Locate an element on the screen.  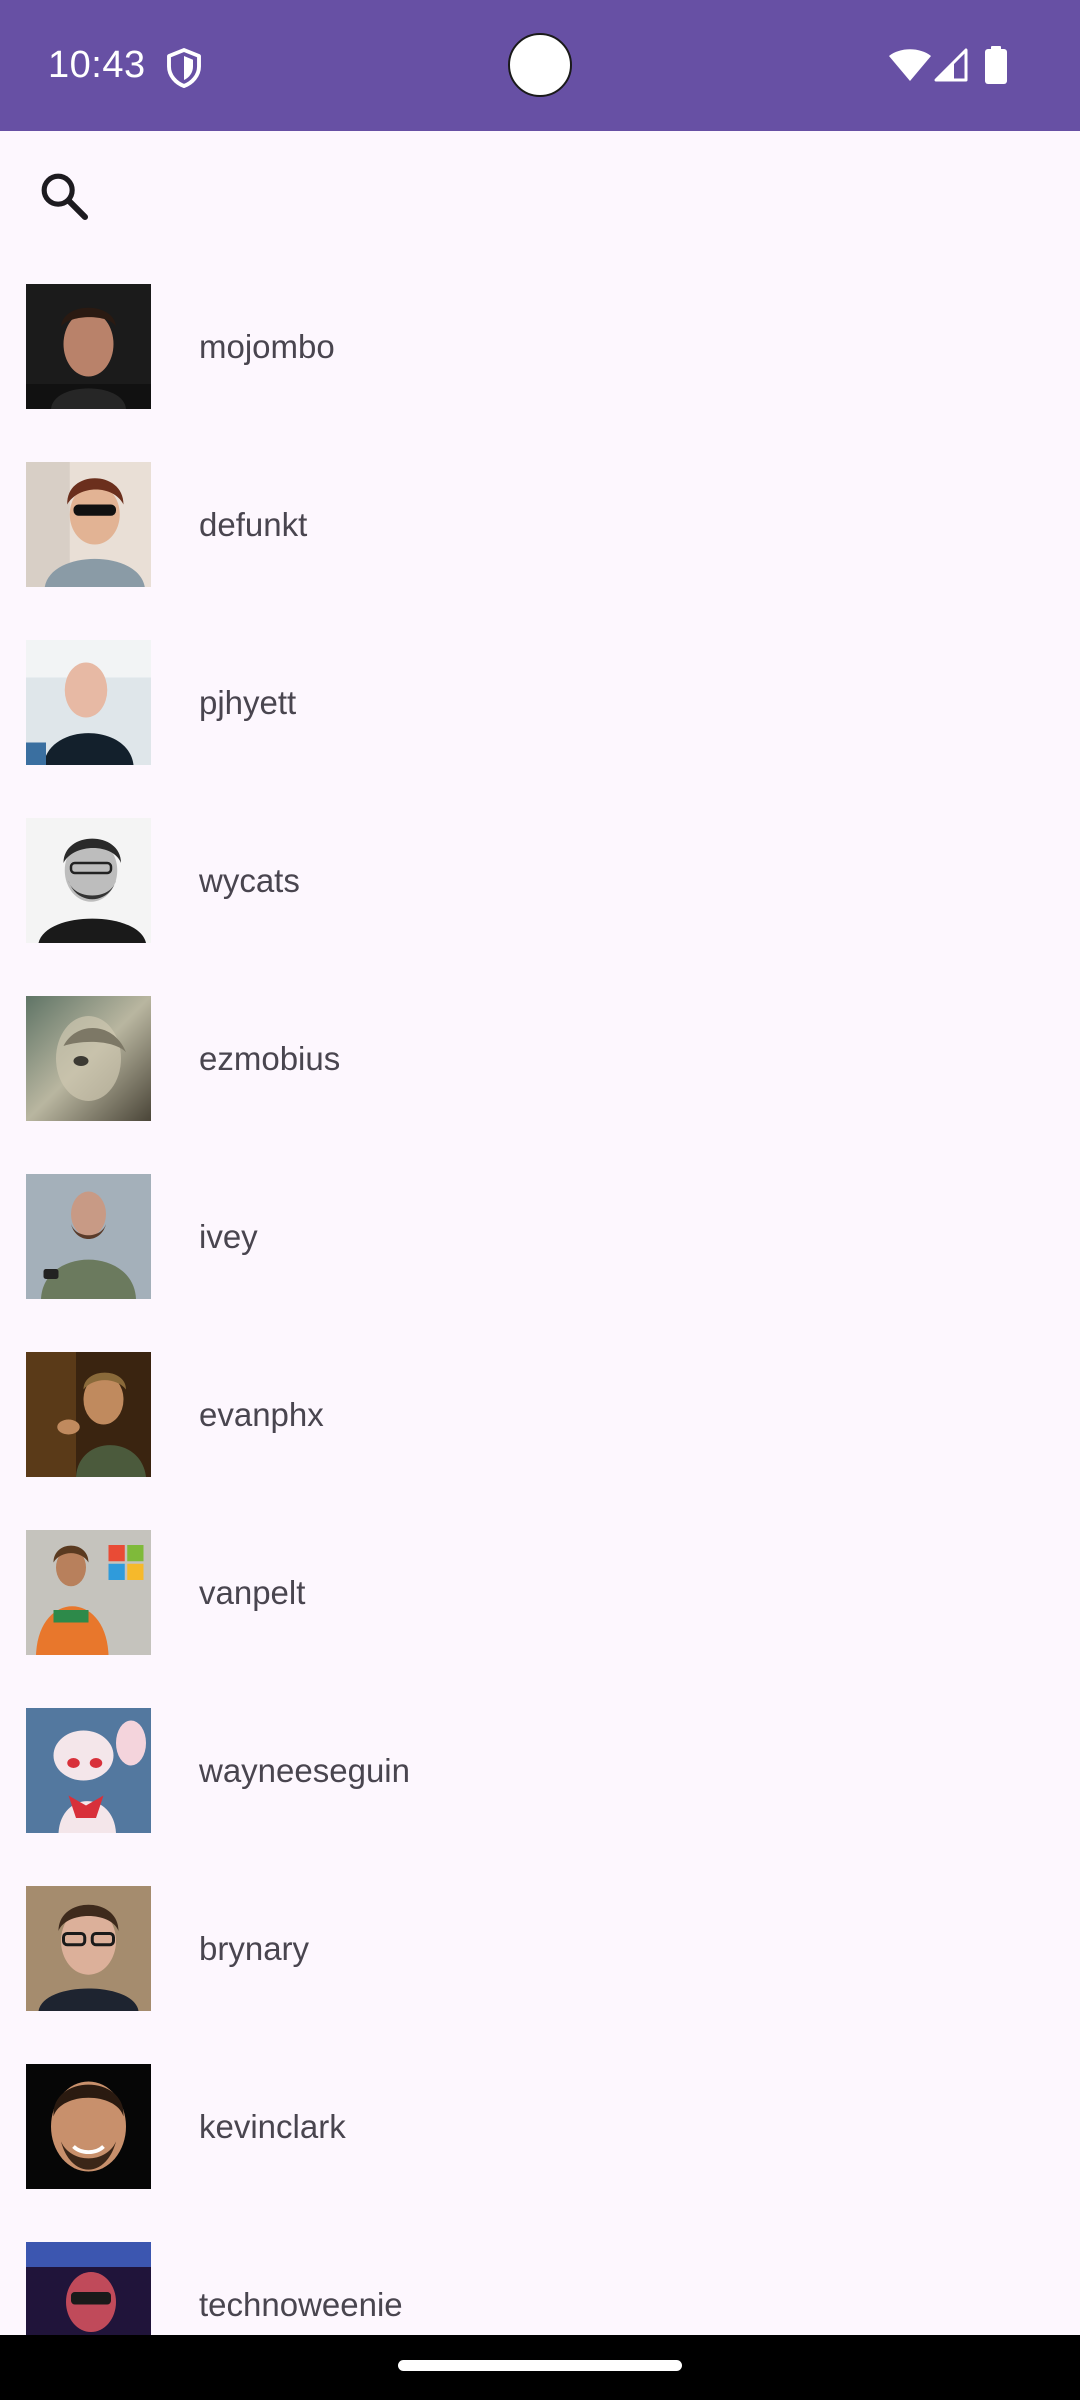
search-icon is located at coordinates (65, 197).